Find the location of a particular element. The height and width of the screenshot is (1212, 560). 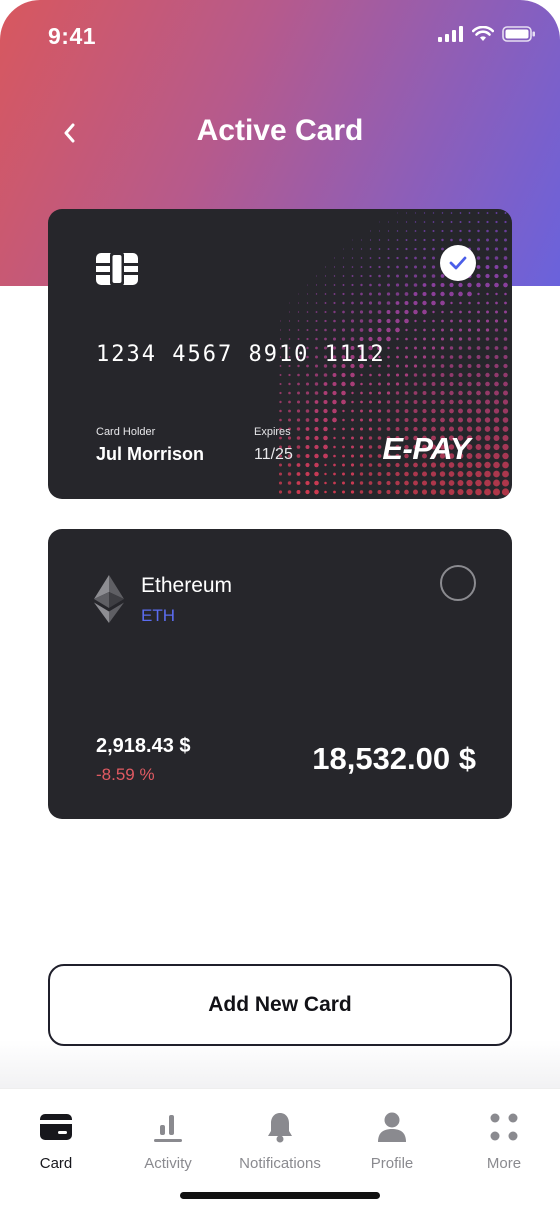

card-select-radio is located at coordinates (458, 583).